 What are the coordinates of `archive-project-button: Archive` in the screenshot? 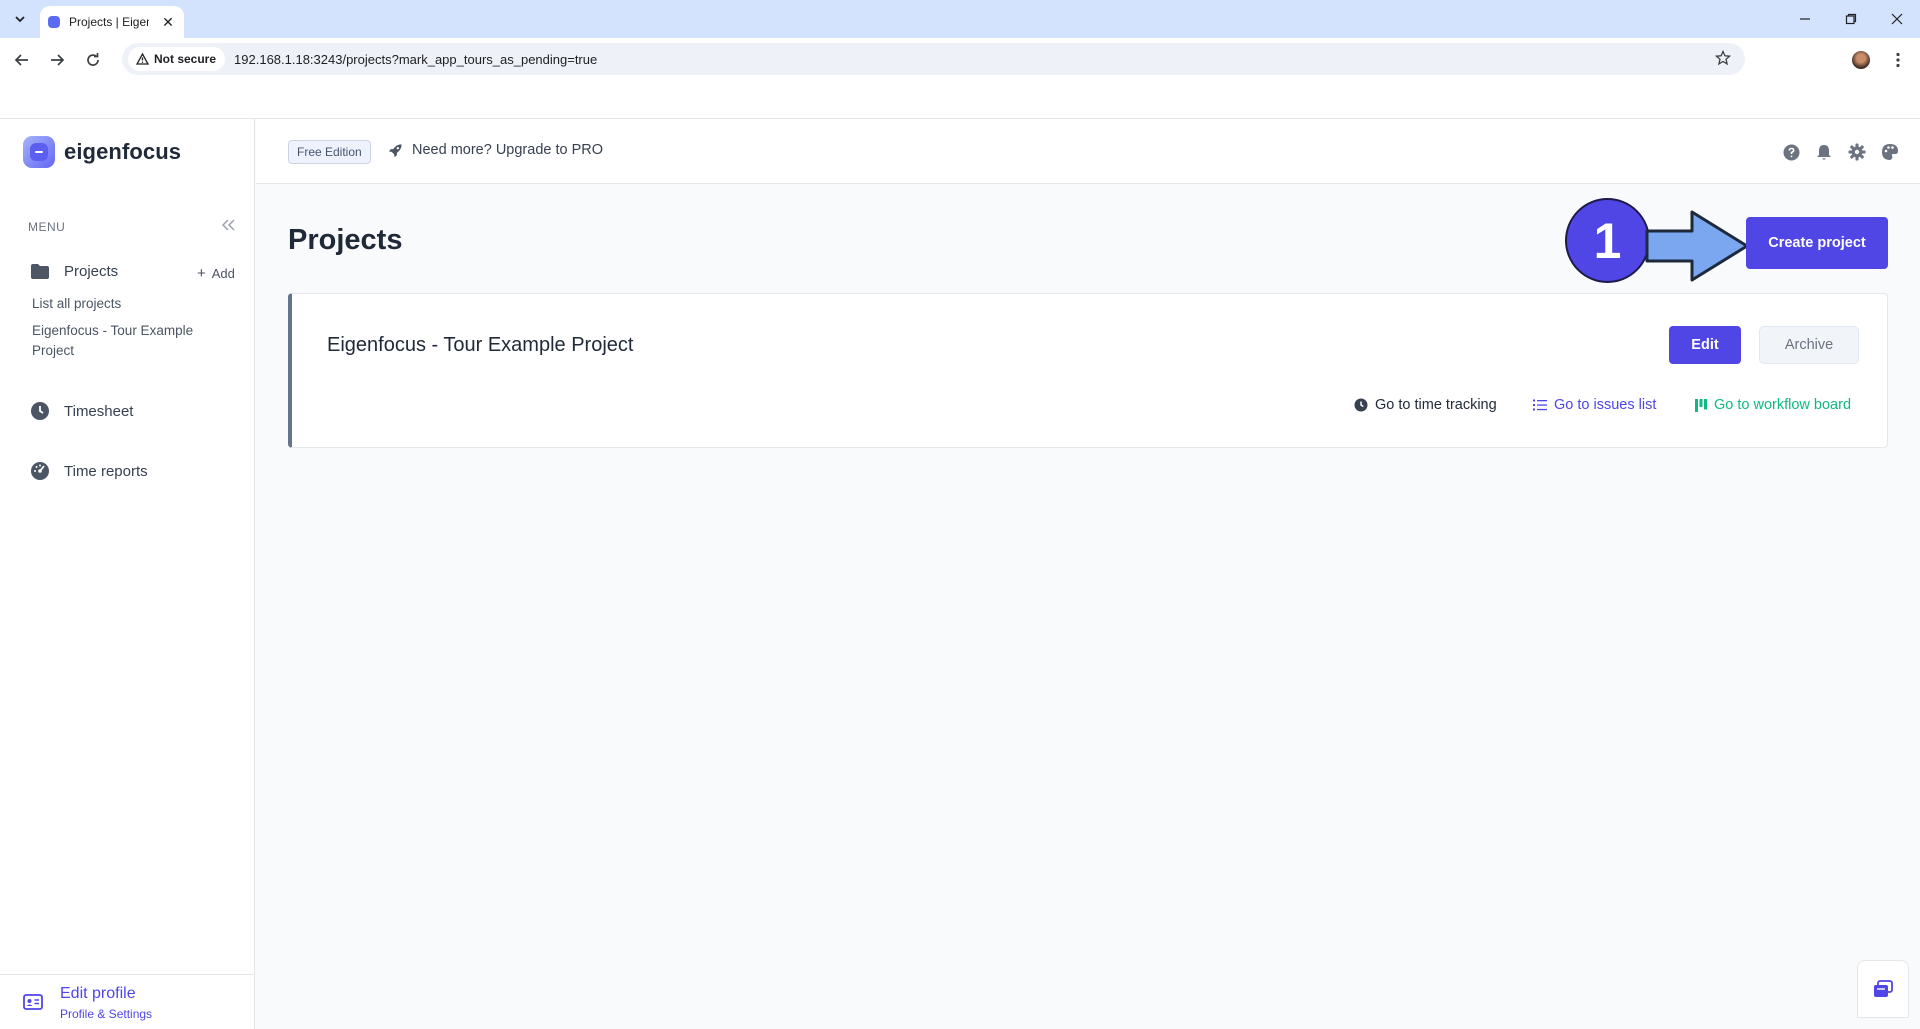 It's located at (1809, 345).